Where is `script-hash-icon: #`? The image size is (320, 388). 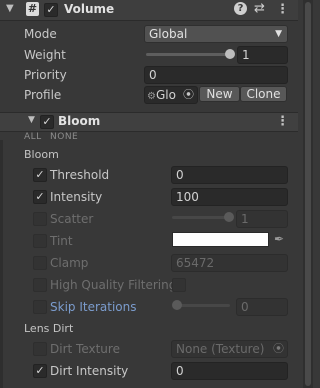 script-hash-icon: # is located at coordinates (32, 9).